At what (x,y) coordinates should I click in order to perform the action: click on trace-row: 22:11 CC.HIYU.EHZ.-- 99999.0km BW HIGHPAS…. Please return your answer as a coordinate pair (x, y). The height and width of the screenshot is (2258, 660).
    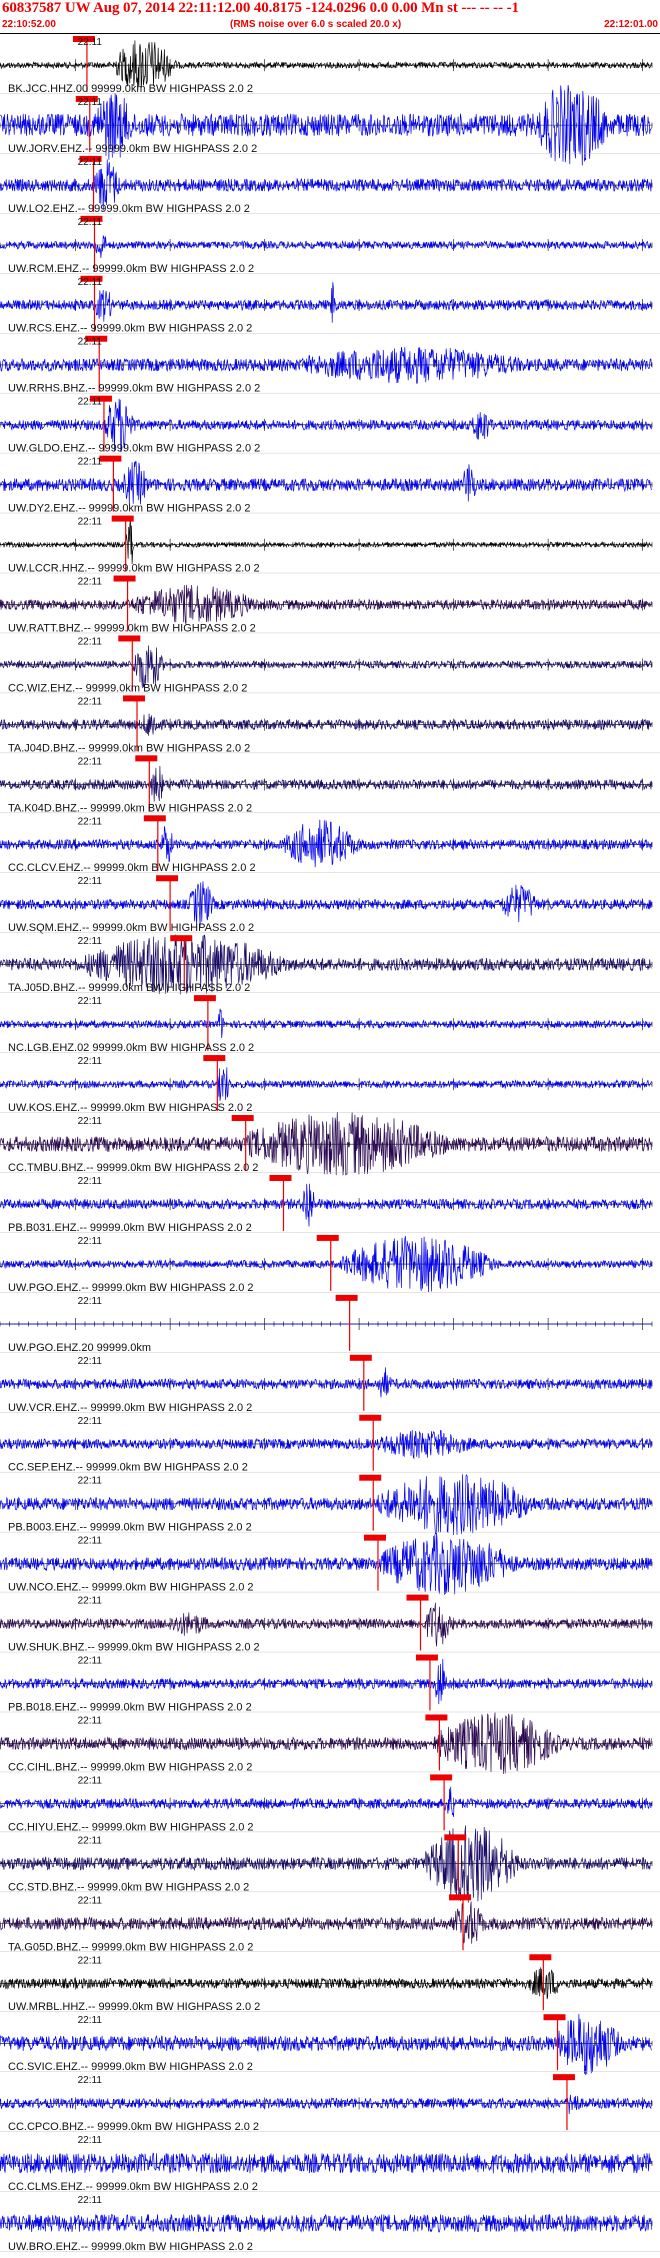
    Looking at the image, I should click on (330, 1803).